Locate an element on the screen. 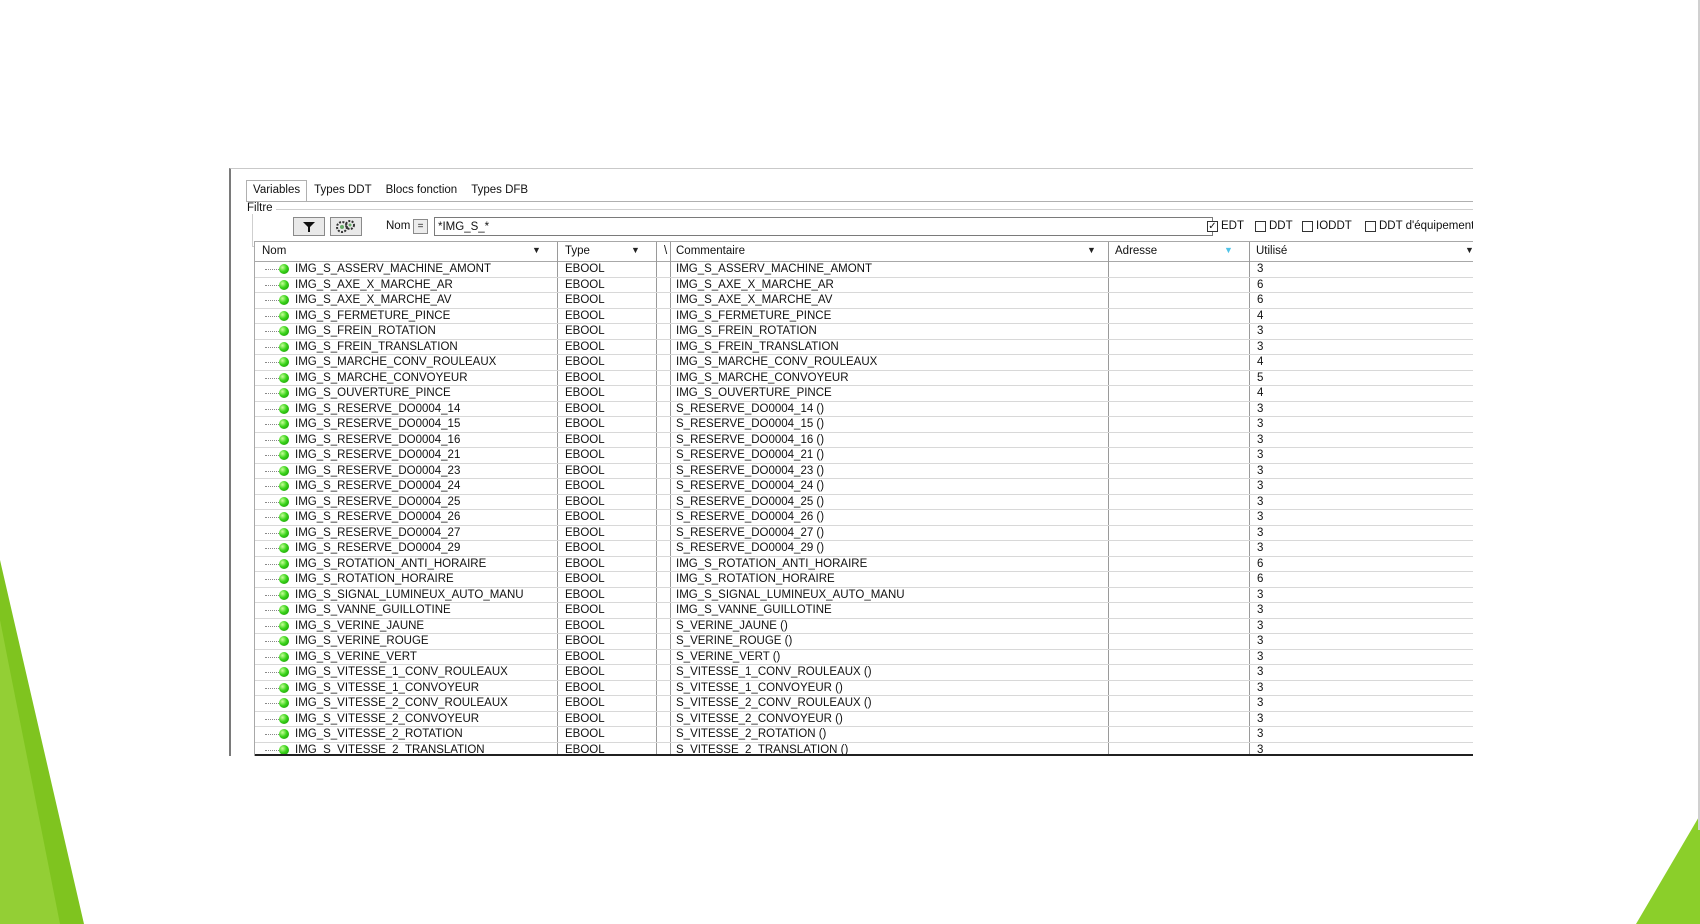 The height and width of the screenshot is (924, 1700). cell-nom: IMG_S_VITESSE_2_CONV_ROULEAUX is located at coordinates (401, 703).